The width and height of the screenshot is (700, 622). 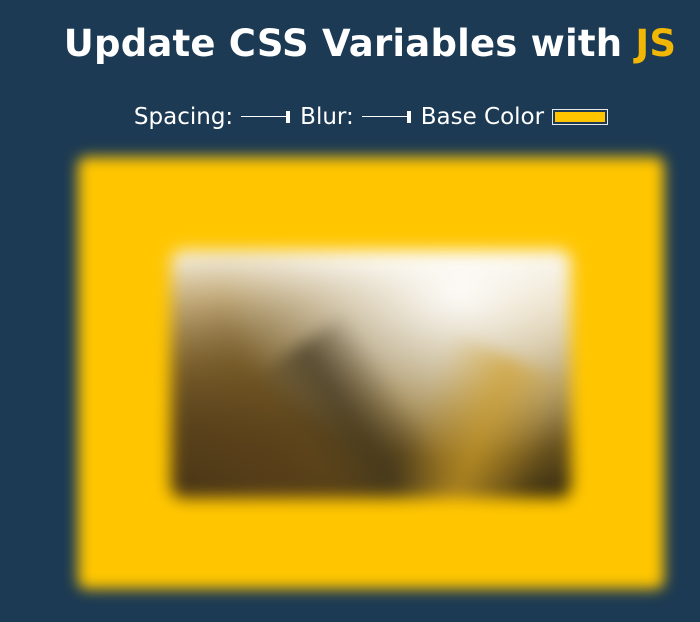 I want to click on spacing-slider-thumb, so click(x=288, y=117).